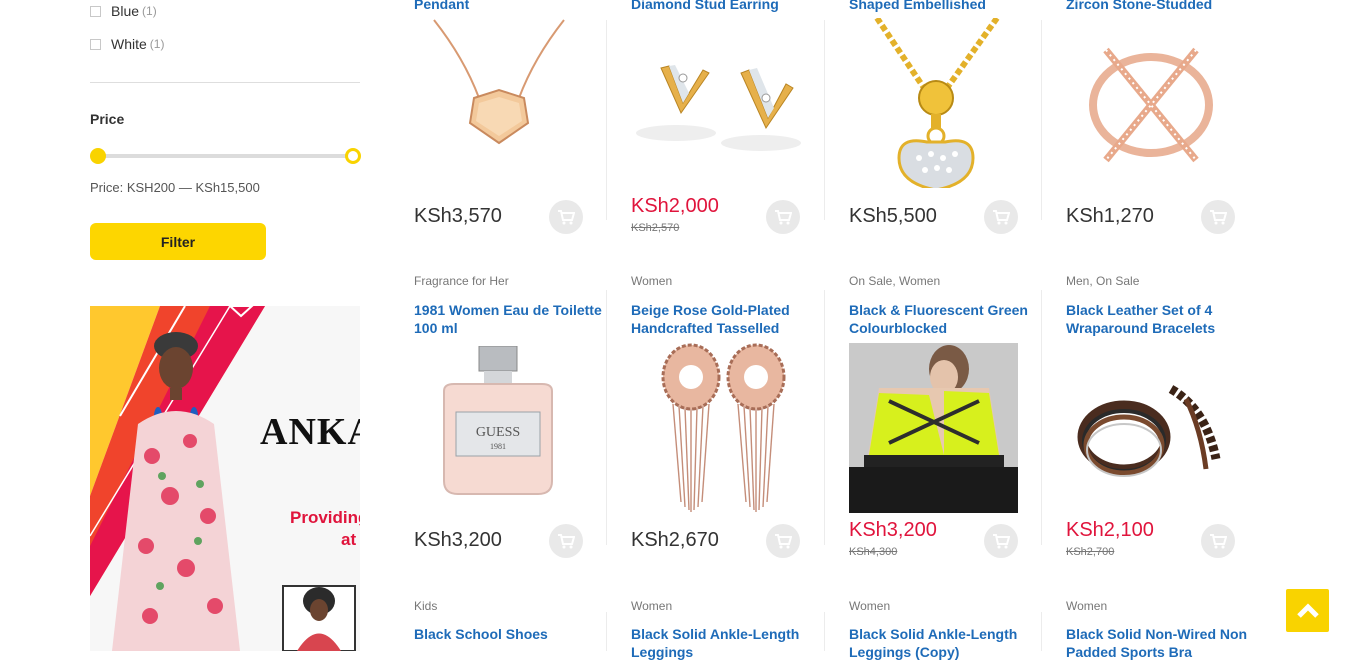  What do you see at coordinates (893, 530) in the screenshot?
I see `product-sale-price: KSh3,200` at bounding box center [893, 530].